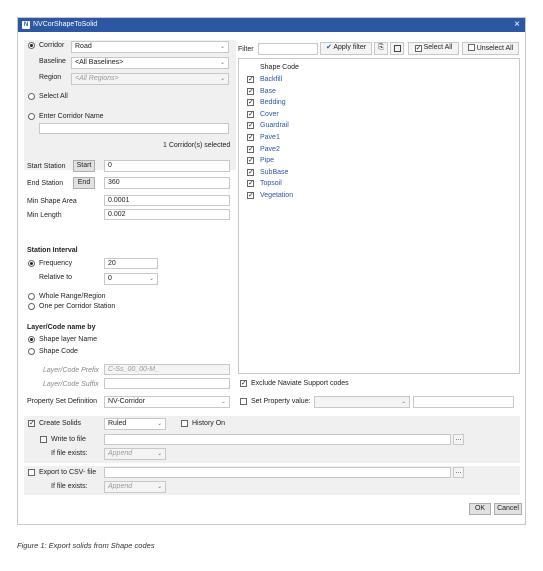 Image resolution: width=543 pixels, height=571 pixels. Describe the element at coordinates (167, 383) in the screenshot. I see `suffix-input` at that location.